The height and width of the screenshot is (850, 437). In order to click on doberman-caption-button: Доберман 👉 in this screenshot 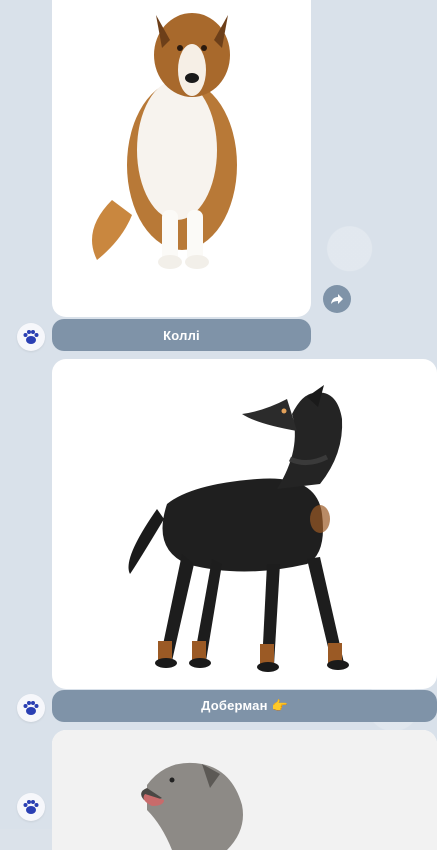, I will do `click(244, 706)`.